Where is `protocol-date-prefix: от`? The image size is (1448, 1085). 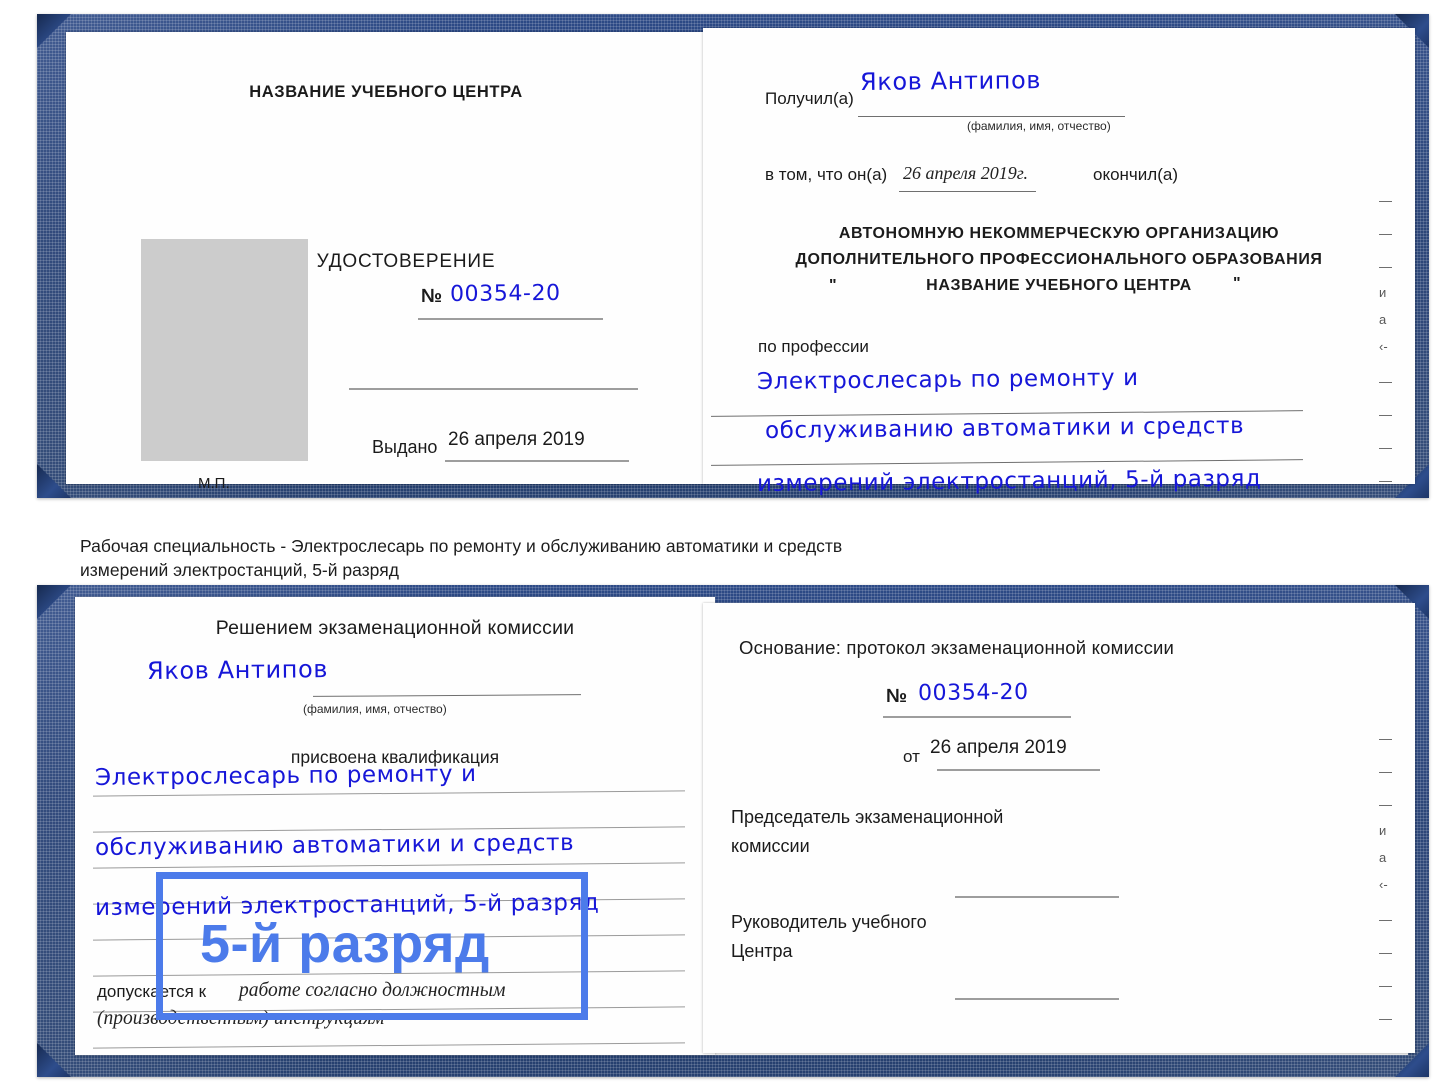 protocol-date-prefix: от is located at coordinates (911, 756).